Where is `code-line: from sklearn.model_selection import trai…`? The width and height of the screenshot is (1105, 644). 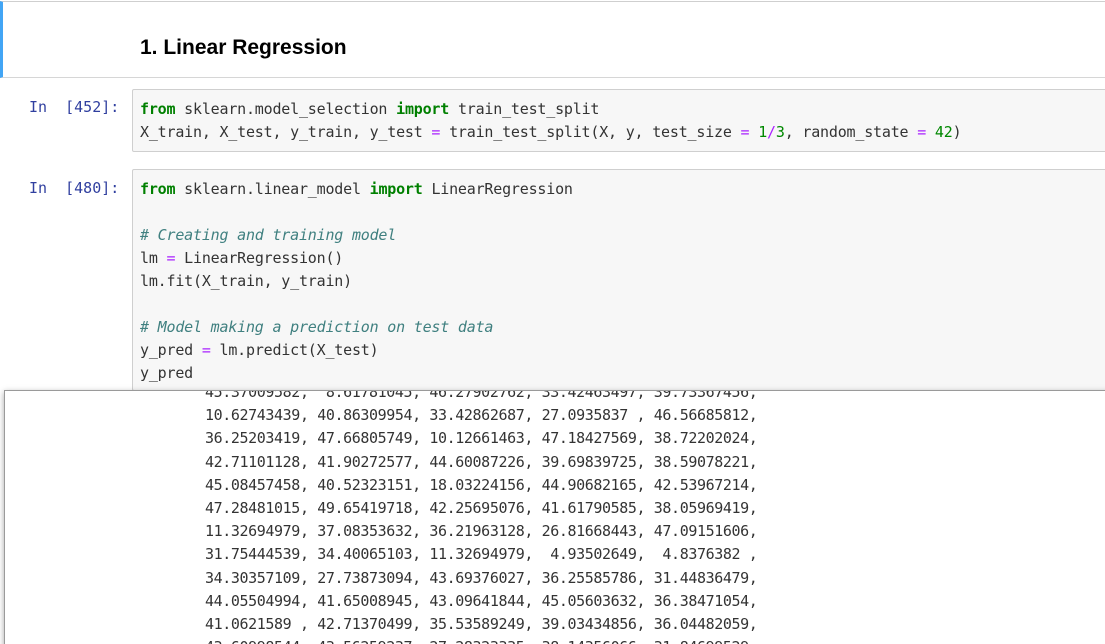 code-line: from sklearn.model_selection import trai… is located at coordinates (622, 109).